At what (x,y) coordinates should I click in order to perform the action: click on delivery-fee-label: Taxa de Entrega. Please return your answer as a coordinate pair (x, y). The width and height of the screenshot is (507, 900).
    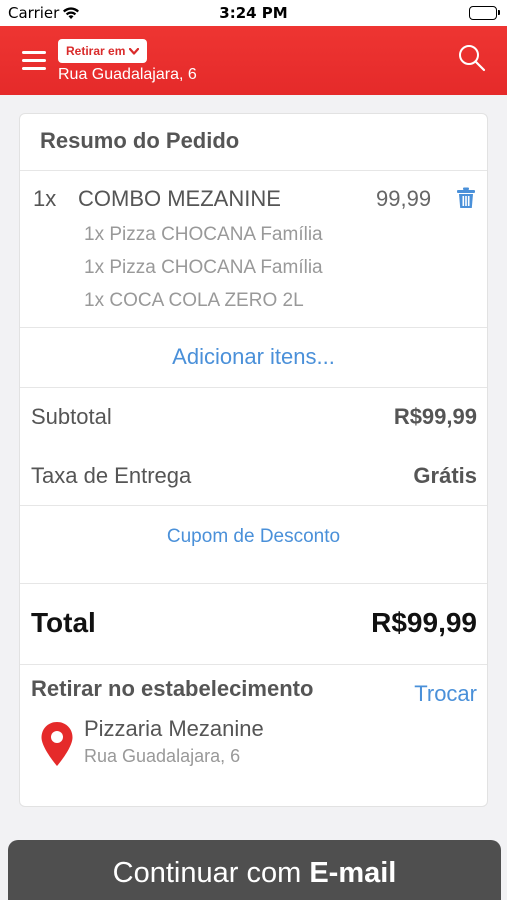
    Looking at the image, I should click on (111, 475).